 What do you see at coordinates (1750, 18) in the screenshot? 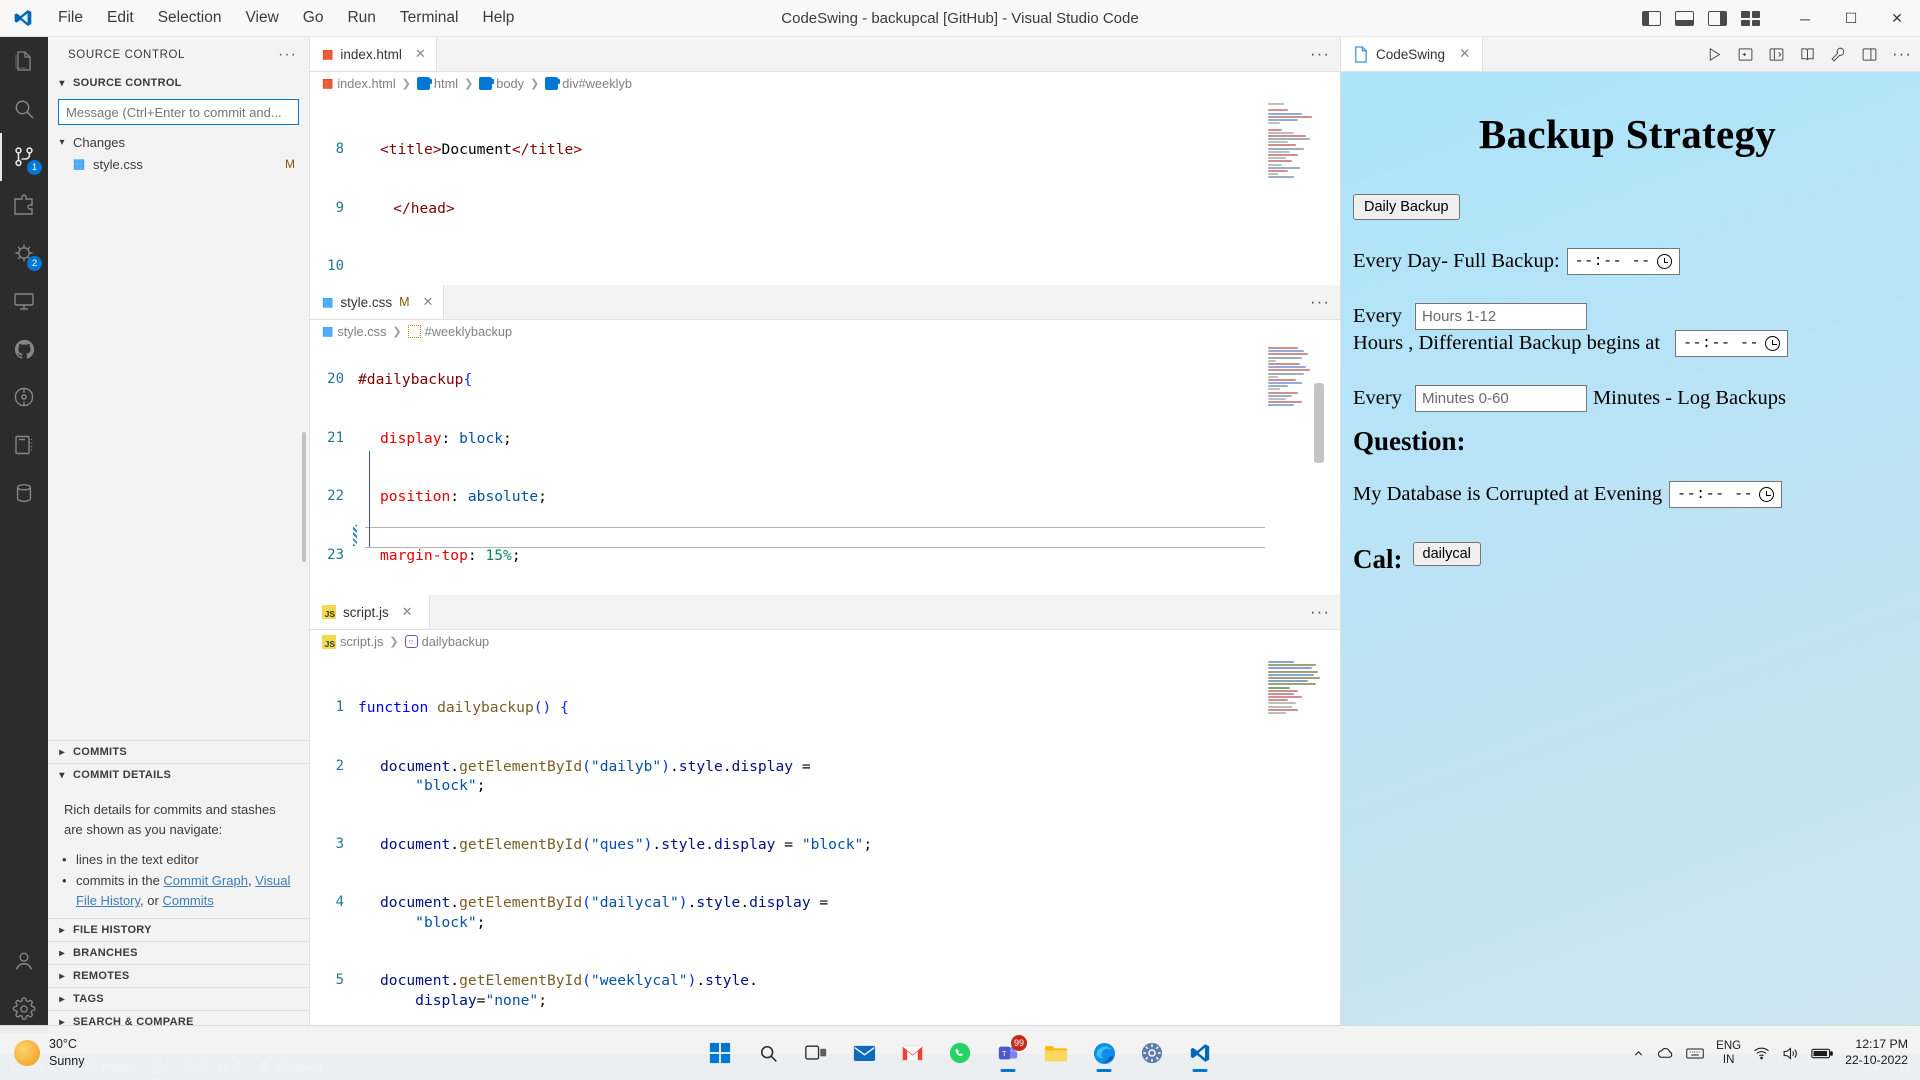
I see `customize-layout-icon` at bounding box center [1750, 18].